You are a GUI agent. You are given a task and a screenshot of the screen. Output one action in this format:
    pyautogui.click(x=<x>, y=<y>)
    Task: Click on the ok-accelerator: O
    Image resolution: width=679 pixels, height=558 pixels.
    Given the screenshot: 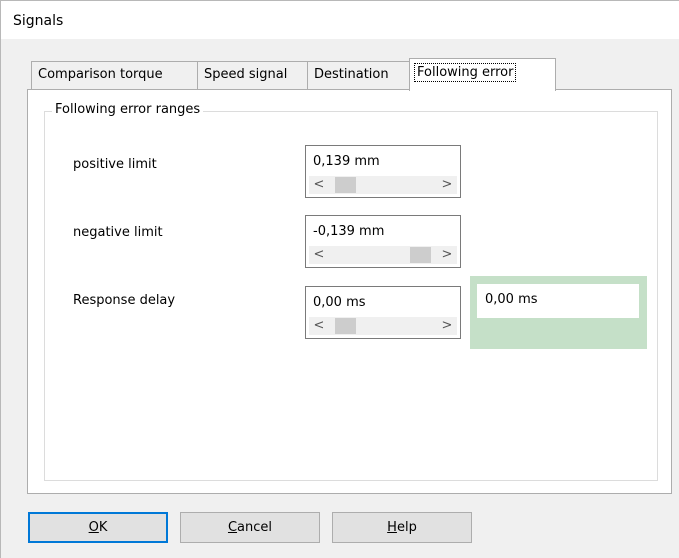 What is the action you would take?
    pyautogui.click(x=93, y=527)
    